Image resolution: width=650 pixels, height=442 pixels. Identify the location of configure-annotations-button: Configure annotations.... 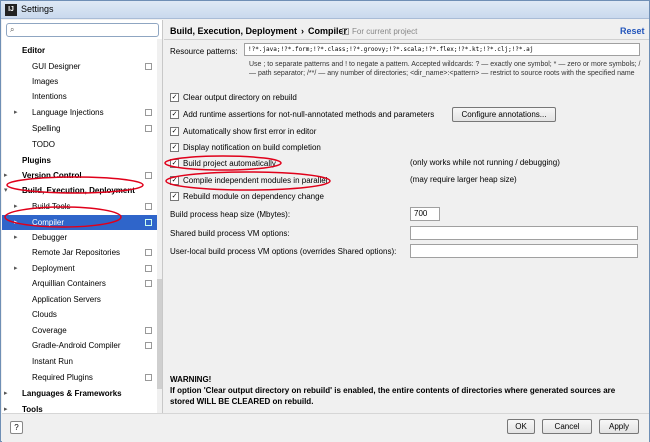
(504, 114).